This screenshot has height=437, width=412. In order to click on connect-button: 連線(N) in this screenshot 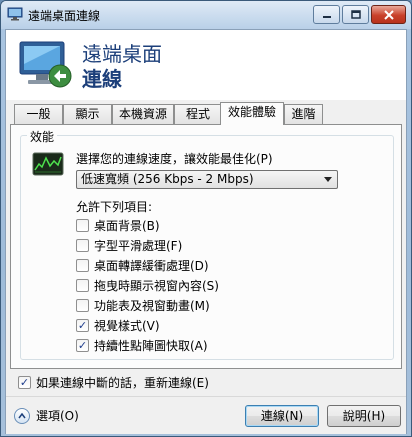, I will do `click(282, 416)`.